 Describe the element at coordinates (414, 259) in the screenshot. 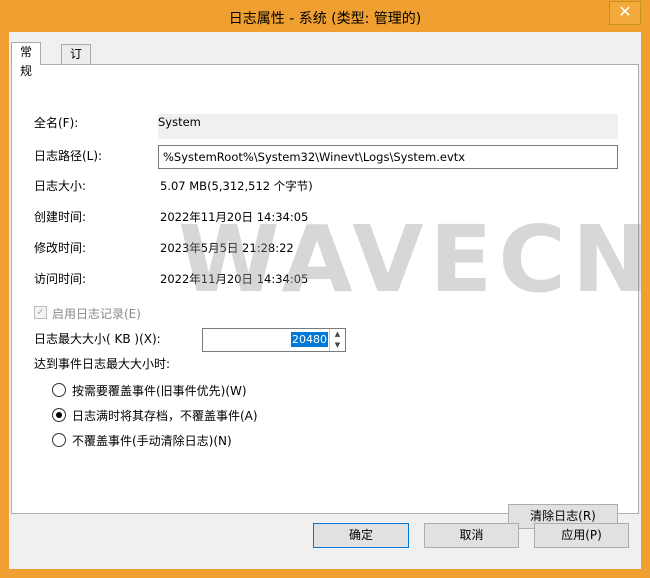

I see `watermark-text: WAVECN` at that location.